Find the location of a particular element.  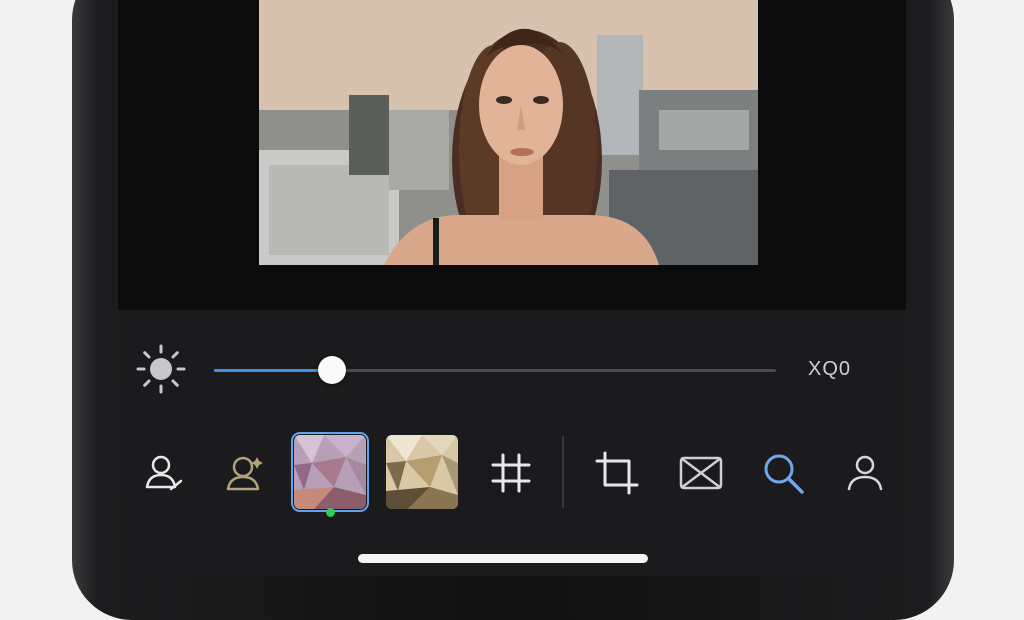

grid-icon is located at coordinates (511, 473).